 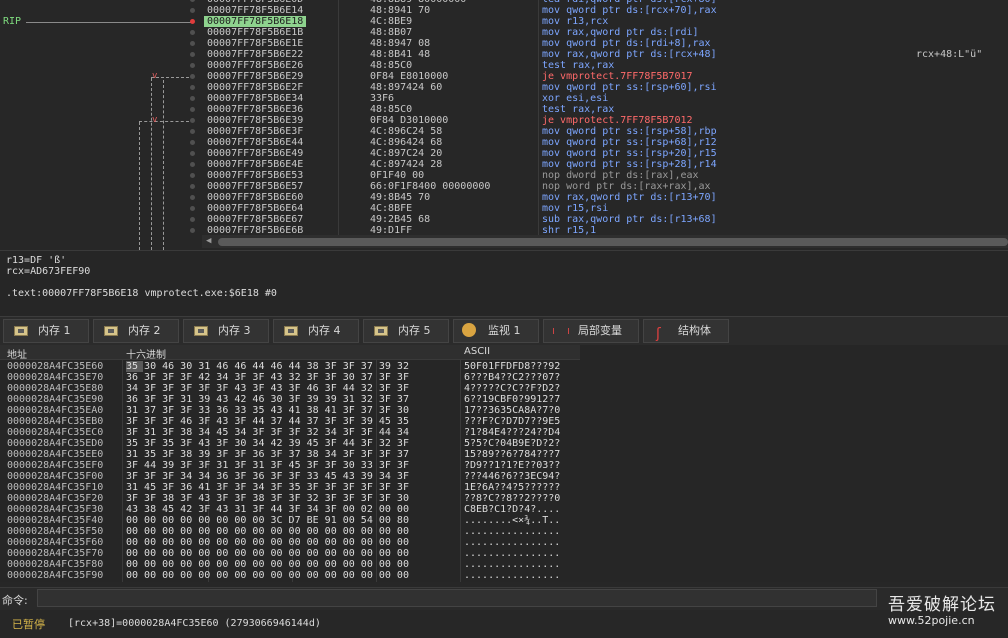 I want to click on disasm-address: 00007FF78F5B6E2F, so click(x=255, y=87).